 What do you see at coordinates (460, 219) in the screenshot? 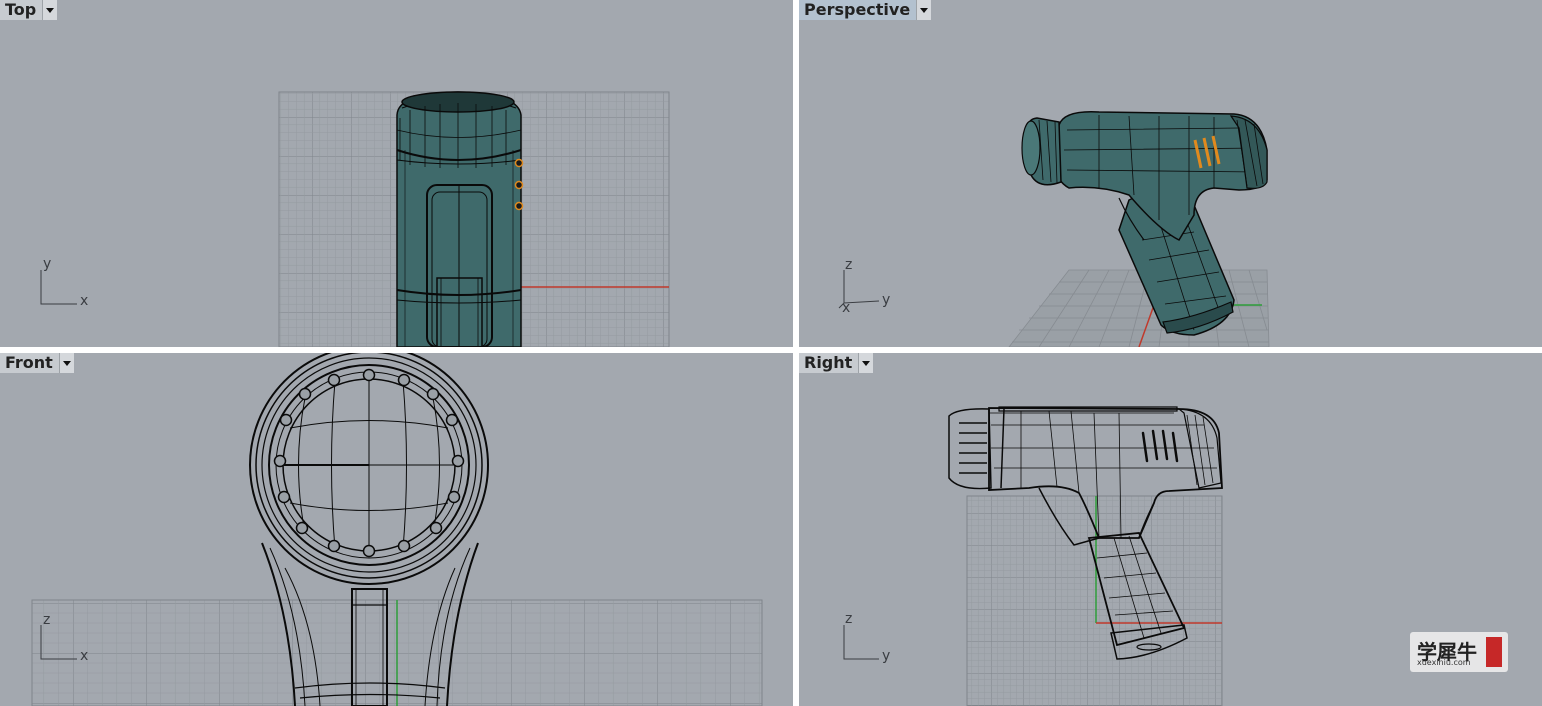
I see `model-top-view` at bounding box center [460, 219].